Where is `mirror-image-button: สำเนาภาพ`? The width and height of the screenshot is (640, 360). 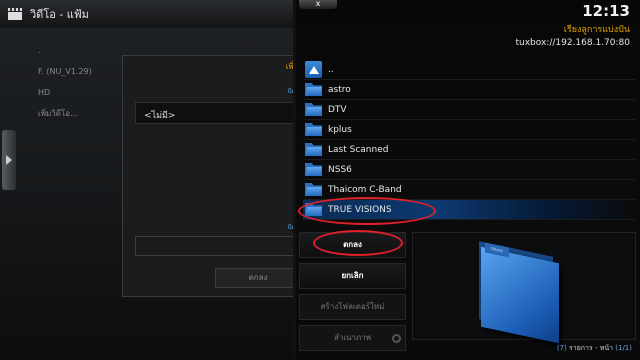
mirror-image-button: สำเนาภาพ is located at coordinates (352, 338).